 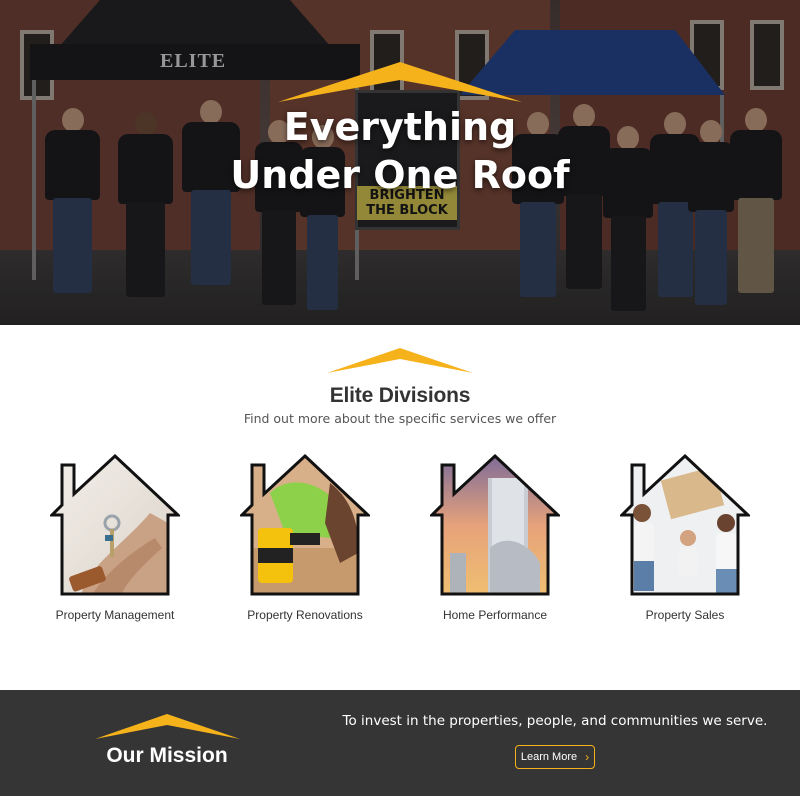 What do you see at coordinates (400, 151) in the screenshot?
I see `hero-title: Everything Under One Roof` at bounding box center [400, 151].